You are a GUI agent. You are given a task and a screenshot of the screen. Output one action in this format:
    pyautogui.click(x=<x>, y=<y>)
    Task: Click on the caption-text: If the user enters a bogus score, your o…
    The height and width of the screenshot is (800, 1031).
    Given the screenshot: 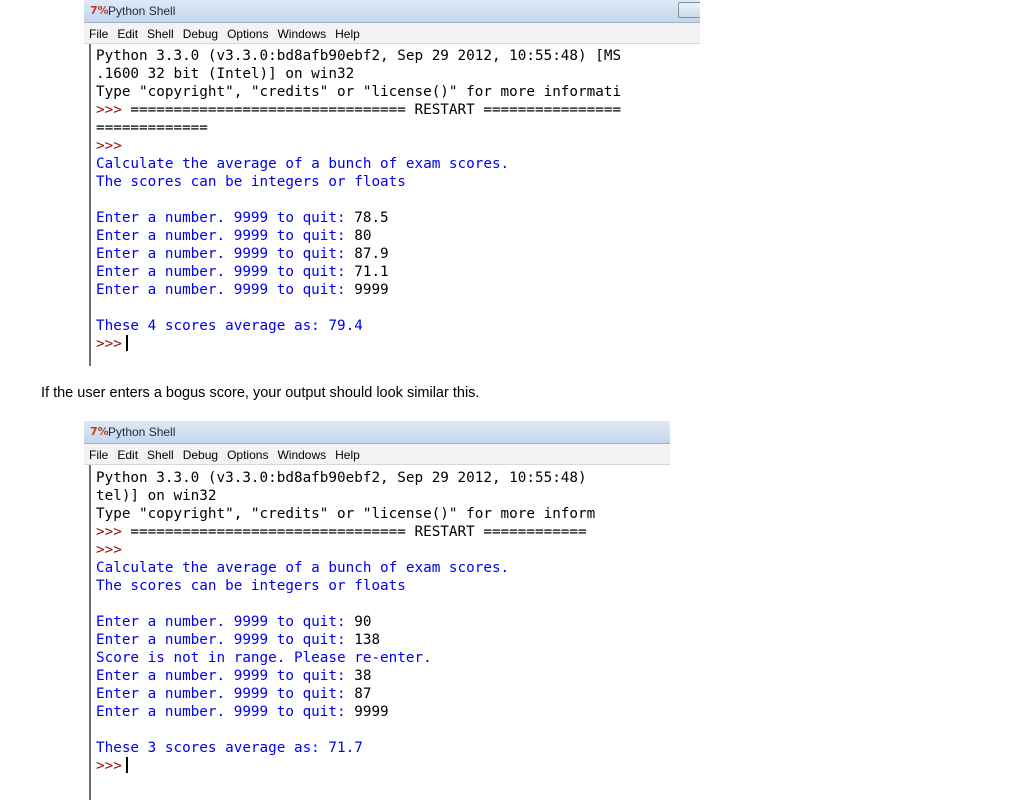 What is the action you would take?
    pyautogui.click(x=260, y=393)
    